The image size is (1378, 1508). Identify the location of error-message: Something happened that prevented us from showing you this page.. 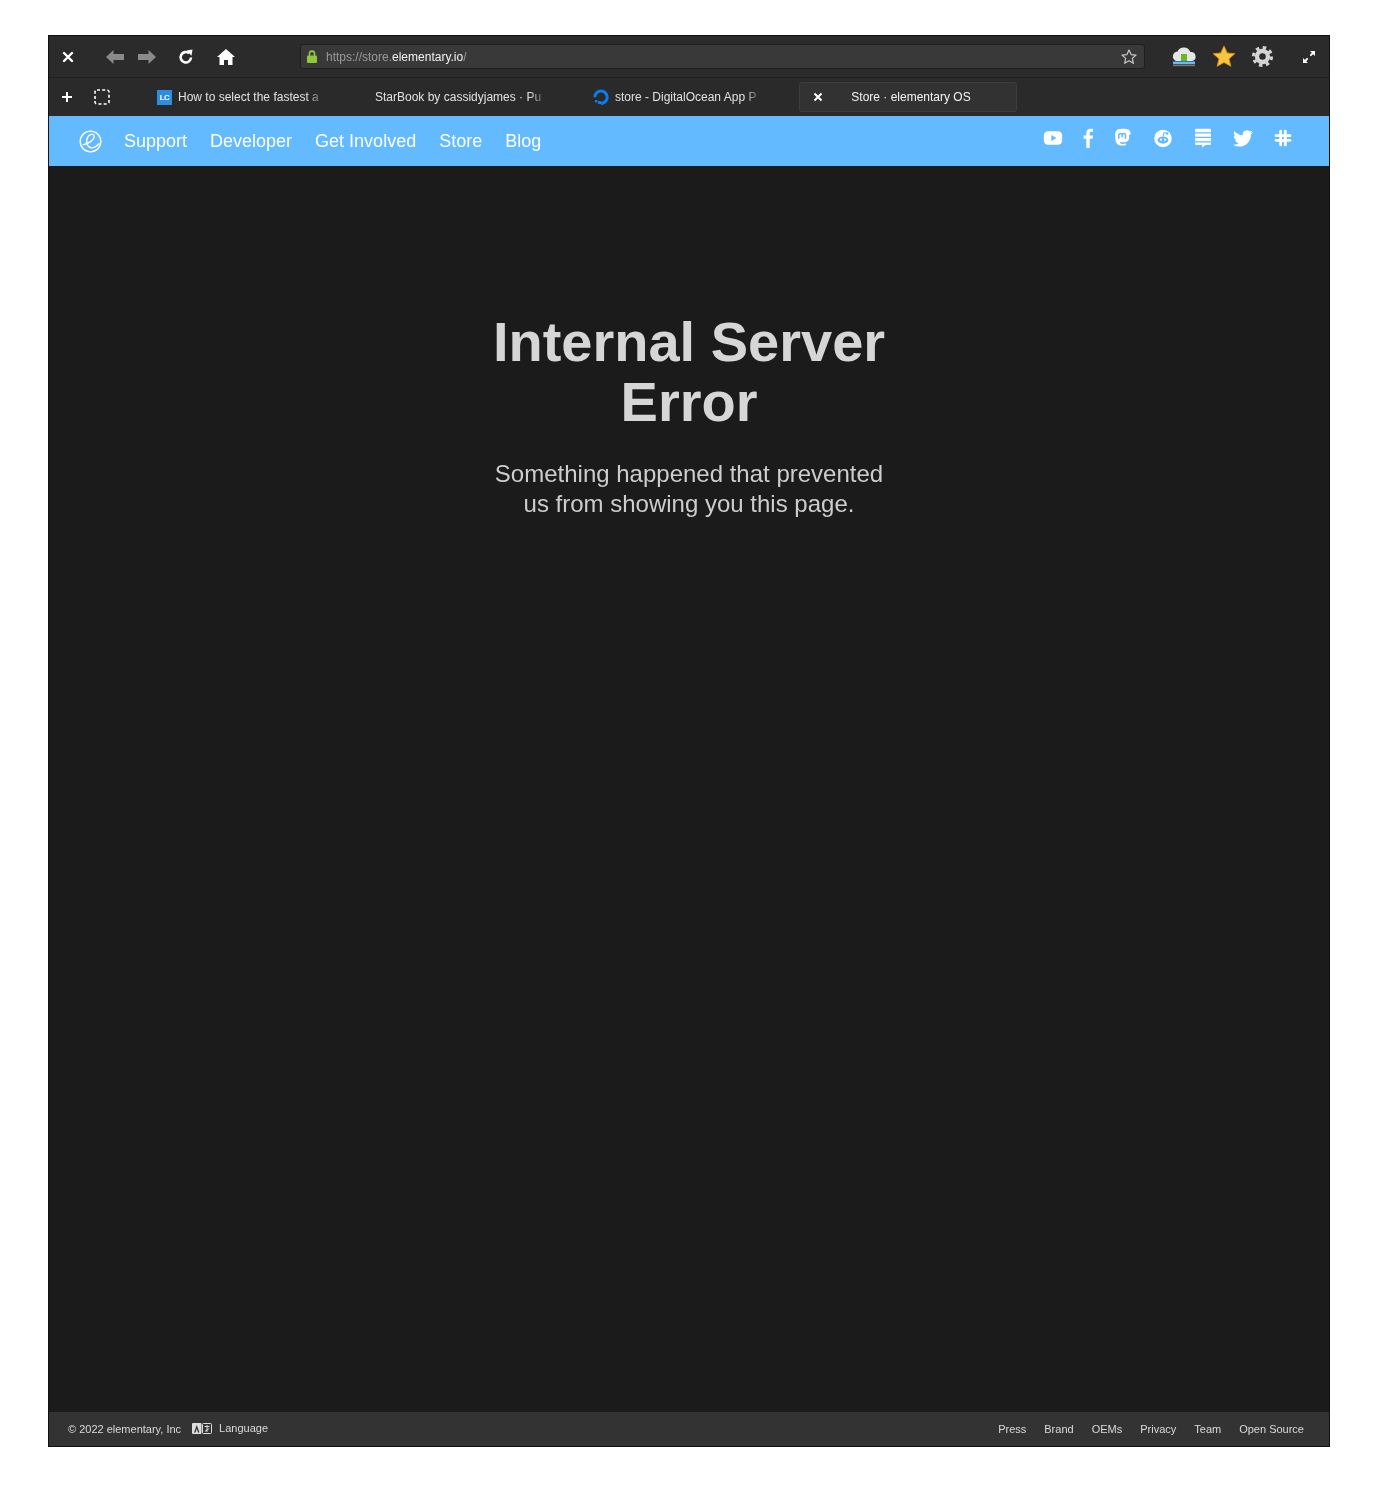
(689, 489).